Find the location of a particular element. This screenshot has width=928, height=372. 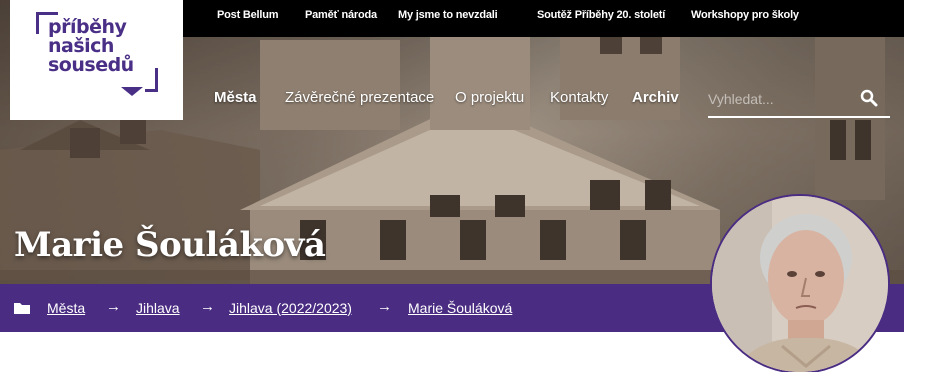

logo-text: příběhy našich sousedů is located at coordinates (91, 46).